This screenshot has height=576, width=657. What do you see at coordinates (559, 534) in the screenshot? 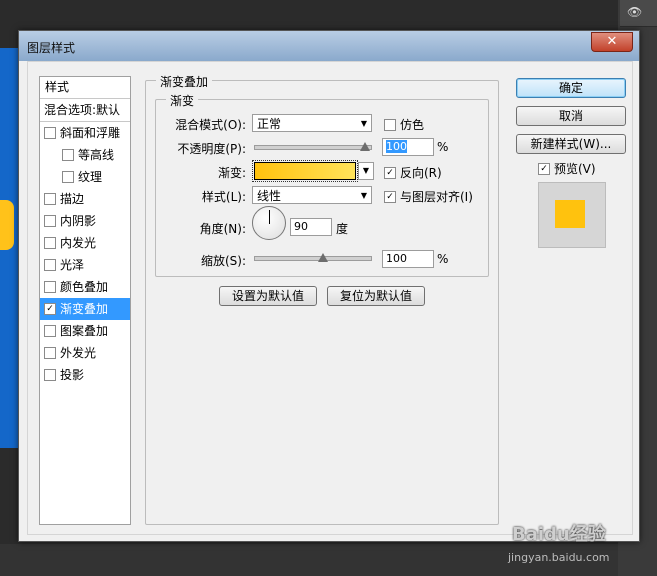
I see `watermark-logo: Baidu经验` at bounding box center [559, 534].